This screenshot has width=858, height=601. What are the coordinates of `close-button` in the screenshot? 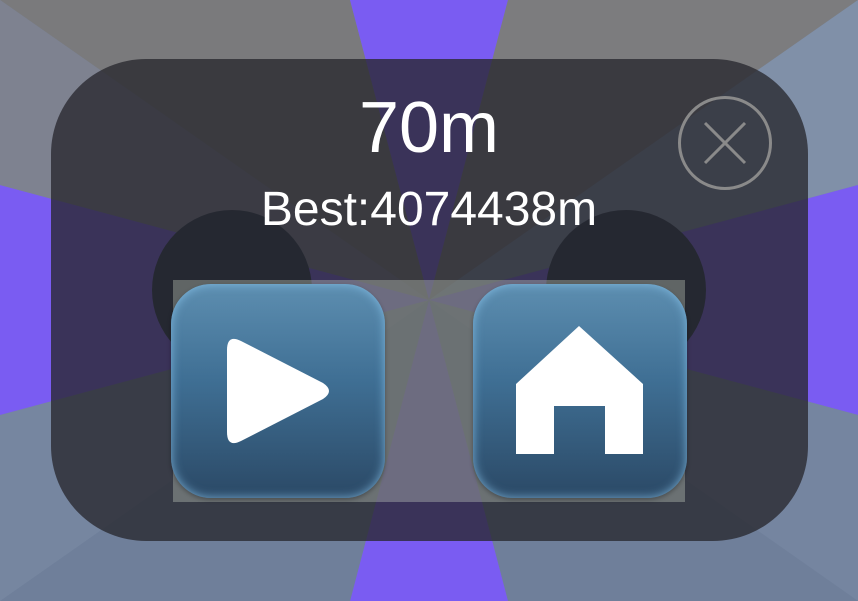 It's located at (725, 143).